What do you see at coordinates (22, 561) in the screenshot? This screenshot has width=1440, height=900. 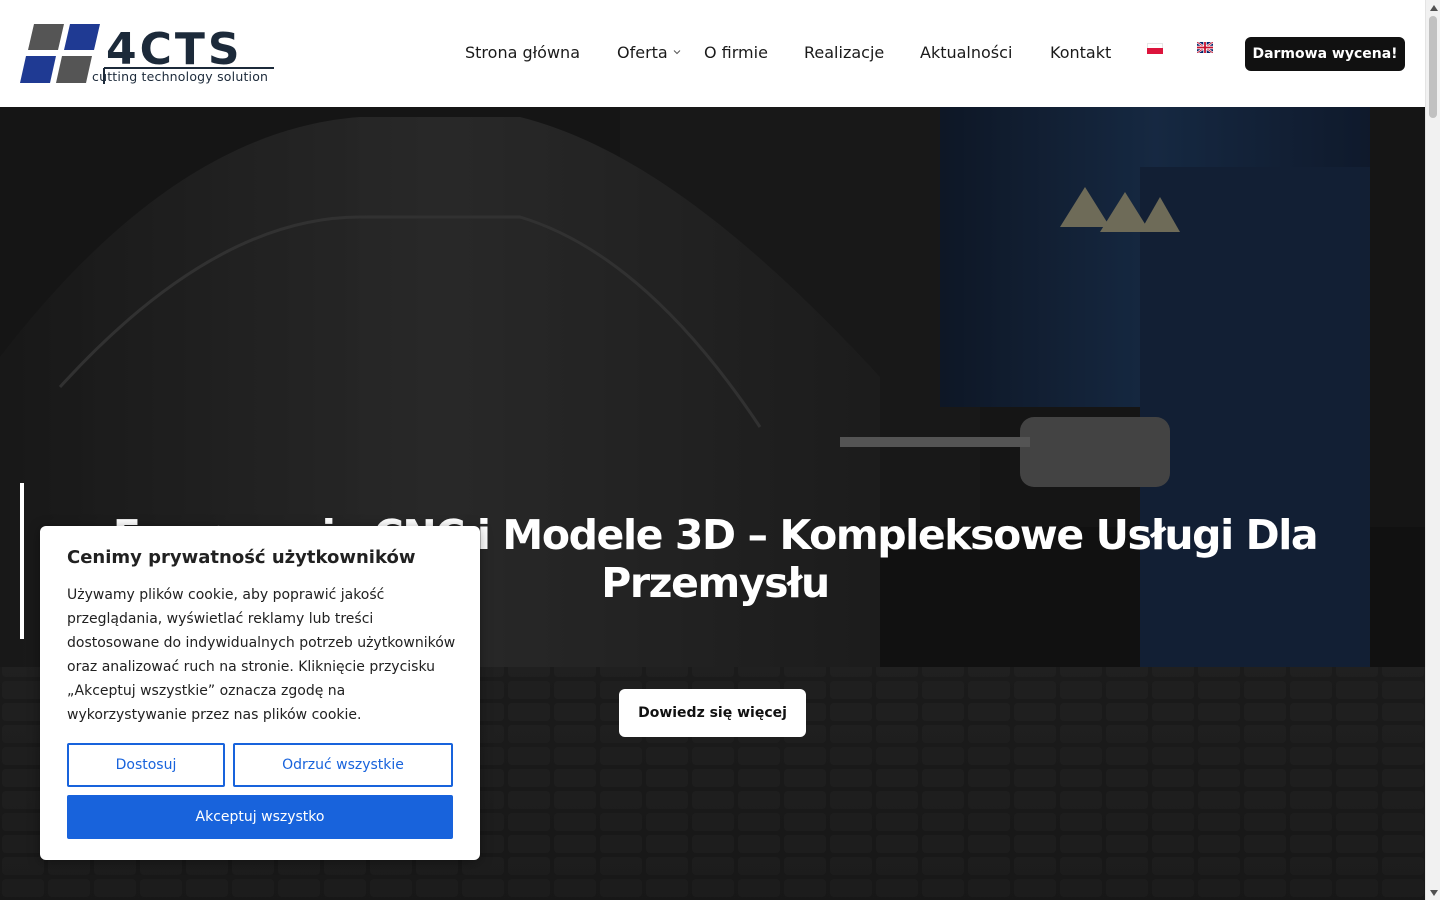 I see `hero-accent-bar` at bounding box center [22, 561].